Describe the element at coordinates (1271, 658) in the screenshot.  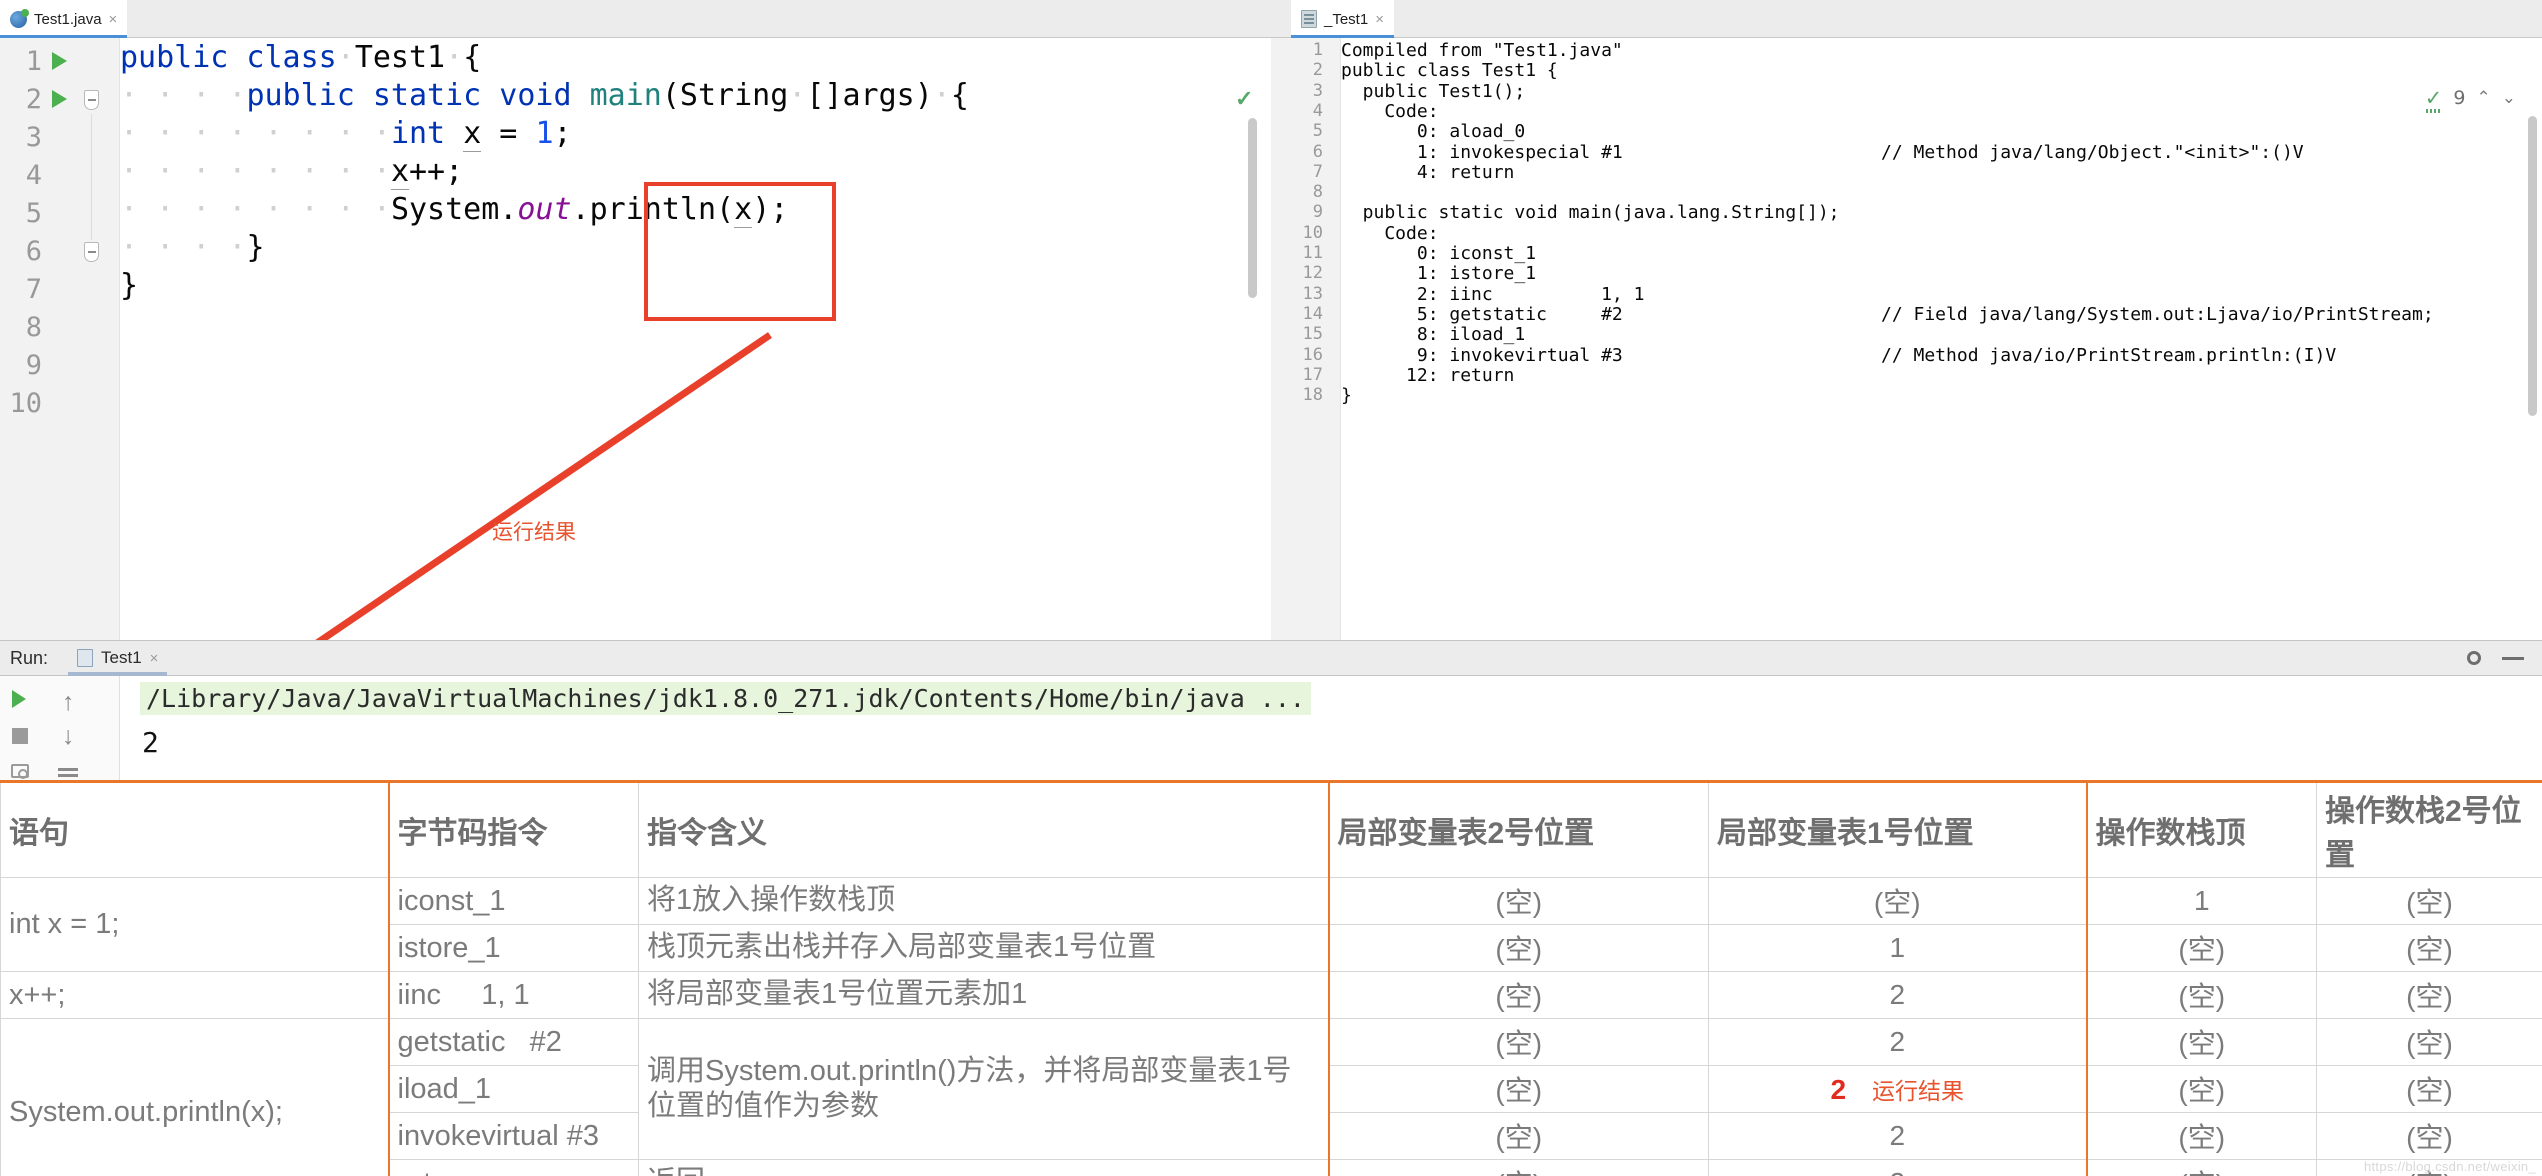
I see `run-window-header: Run: Test1 ×` at that location.